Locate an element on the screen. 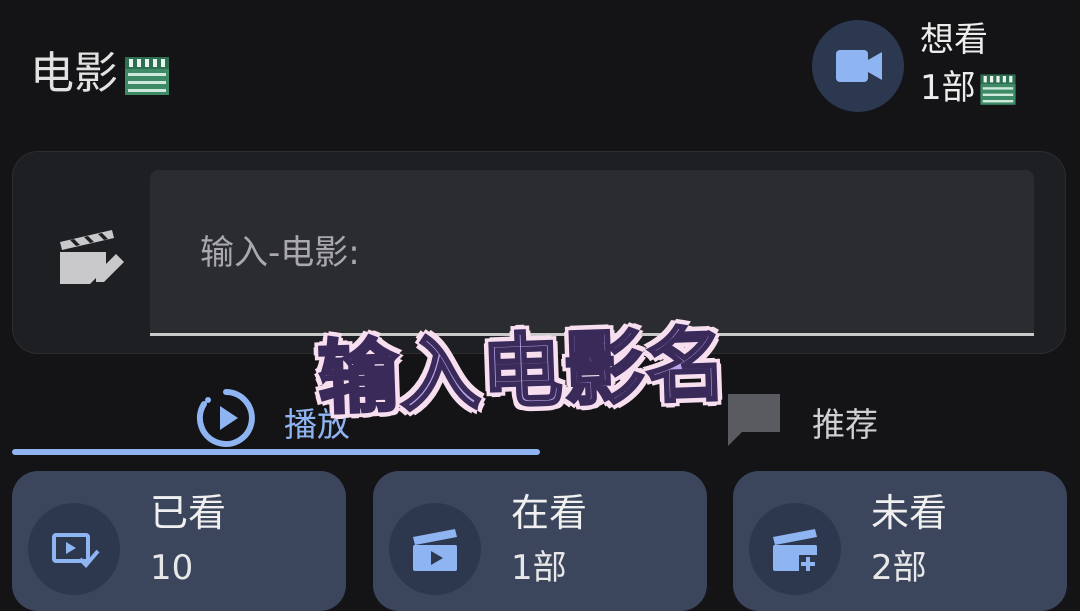 The width and height of the screenshot is (1080, 611). overlay-caption: 输入电影名 is located at coordinates (523, 371).